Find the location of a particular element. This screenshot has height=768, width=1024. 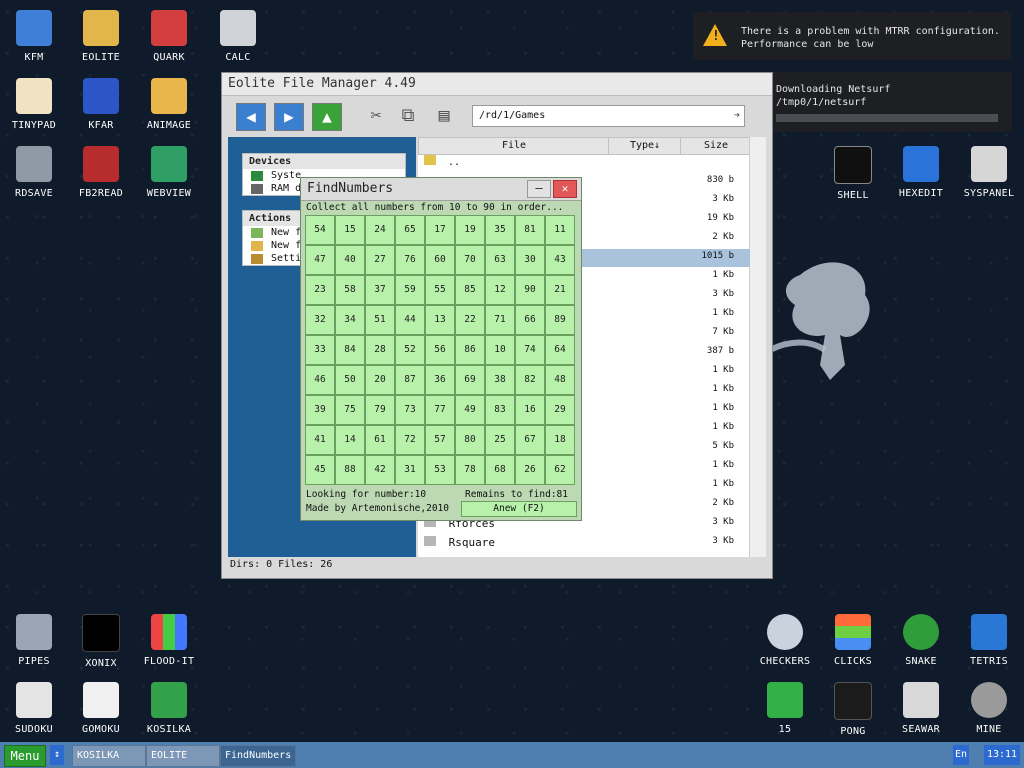

grid-cell: 39 is located at coordinates (320, 410).